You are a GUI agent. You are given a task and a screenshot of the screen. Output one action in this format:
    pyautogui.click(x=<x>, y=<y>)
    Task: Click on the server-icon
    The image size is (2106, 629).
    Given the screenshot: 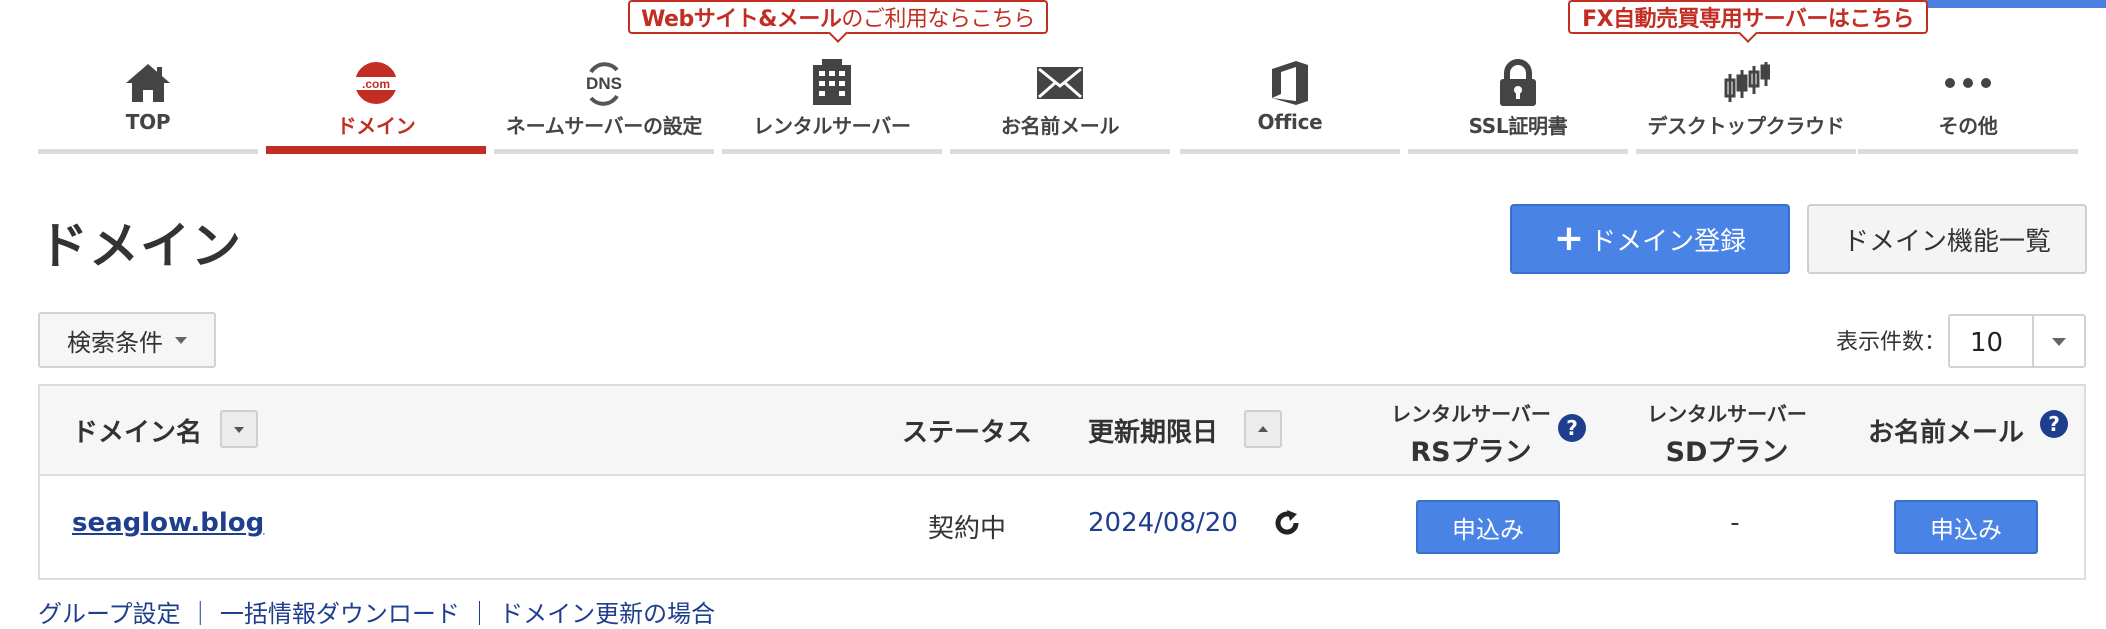 What is the action you would take?
    pyautogui.click(x=832, y=83)
    